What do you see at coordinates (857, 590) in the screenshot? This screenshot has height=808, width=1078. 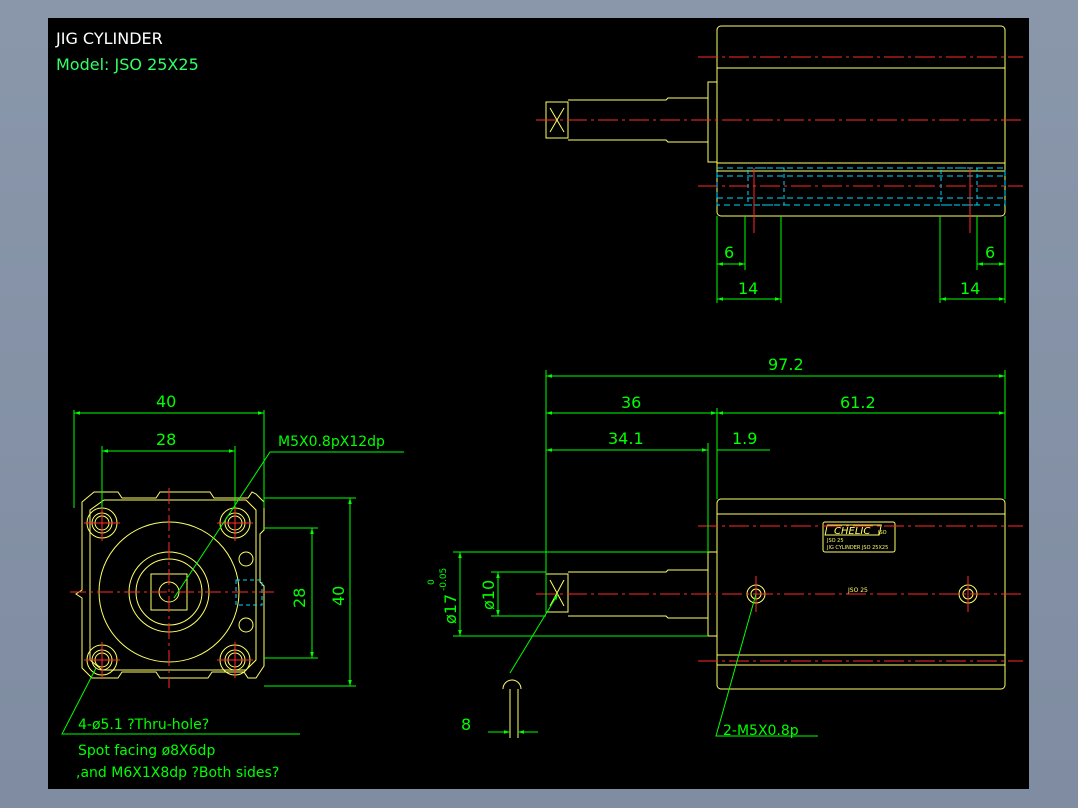 I see `body-model-text: JSO 25` at bounding box center [857, 590].